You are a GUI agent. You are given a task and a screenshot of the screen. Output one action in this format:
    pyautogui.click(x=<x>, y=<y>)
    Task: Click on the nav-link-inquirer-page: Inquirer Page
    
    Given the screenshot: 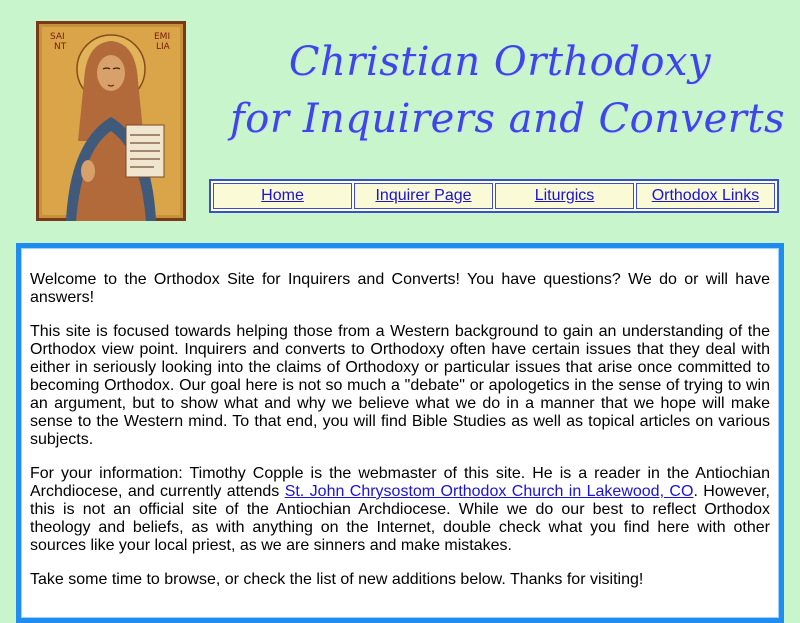 What is the action you would take?
    pyautogui.click(x=423, y=196)
    